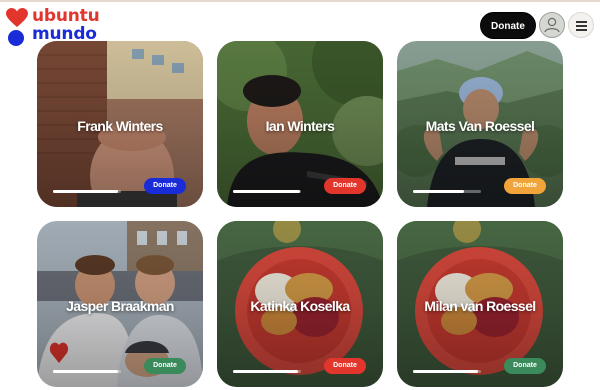  I want to click on fundraiser-card: Jasper Braakman Donate, so click(120, 304).